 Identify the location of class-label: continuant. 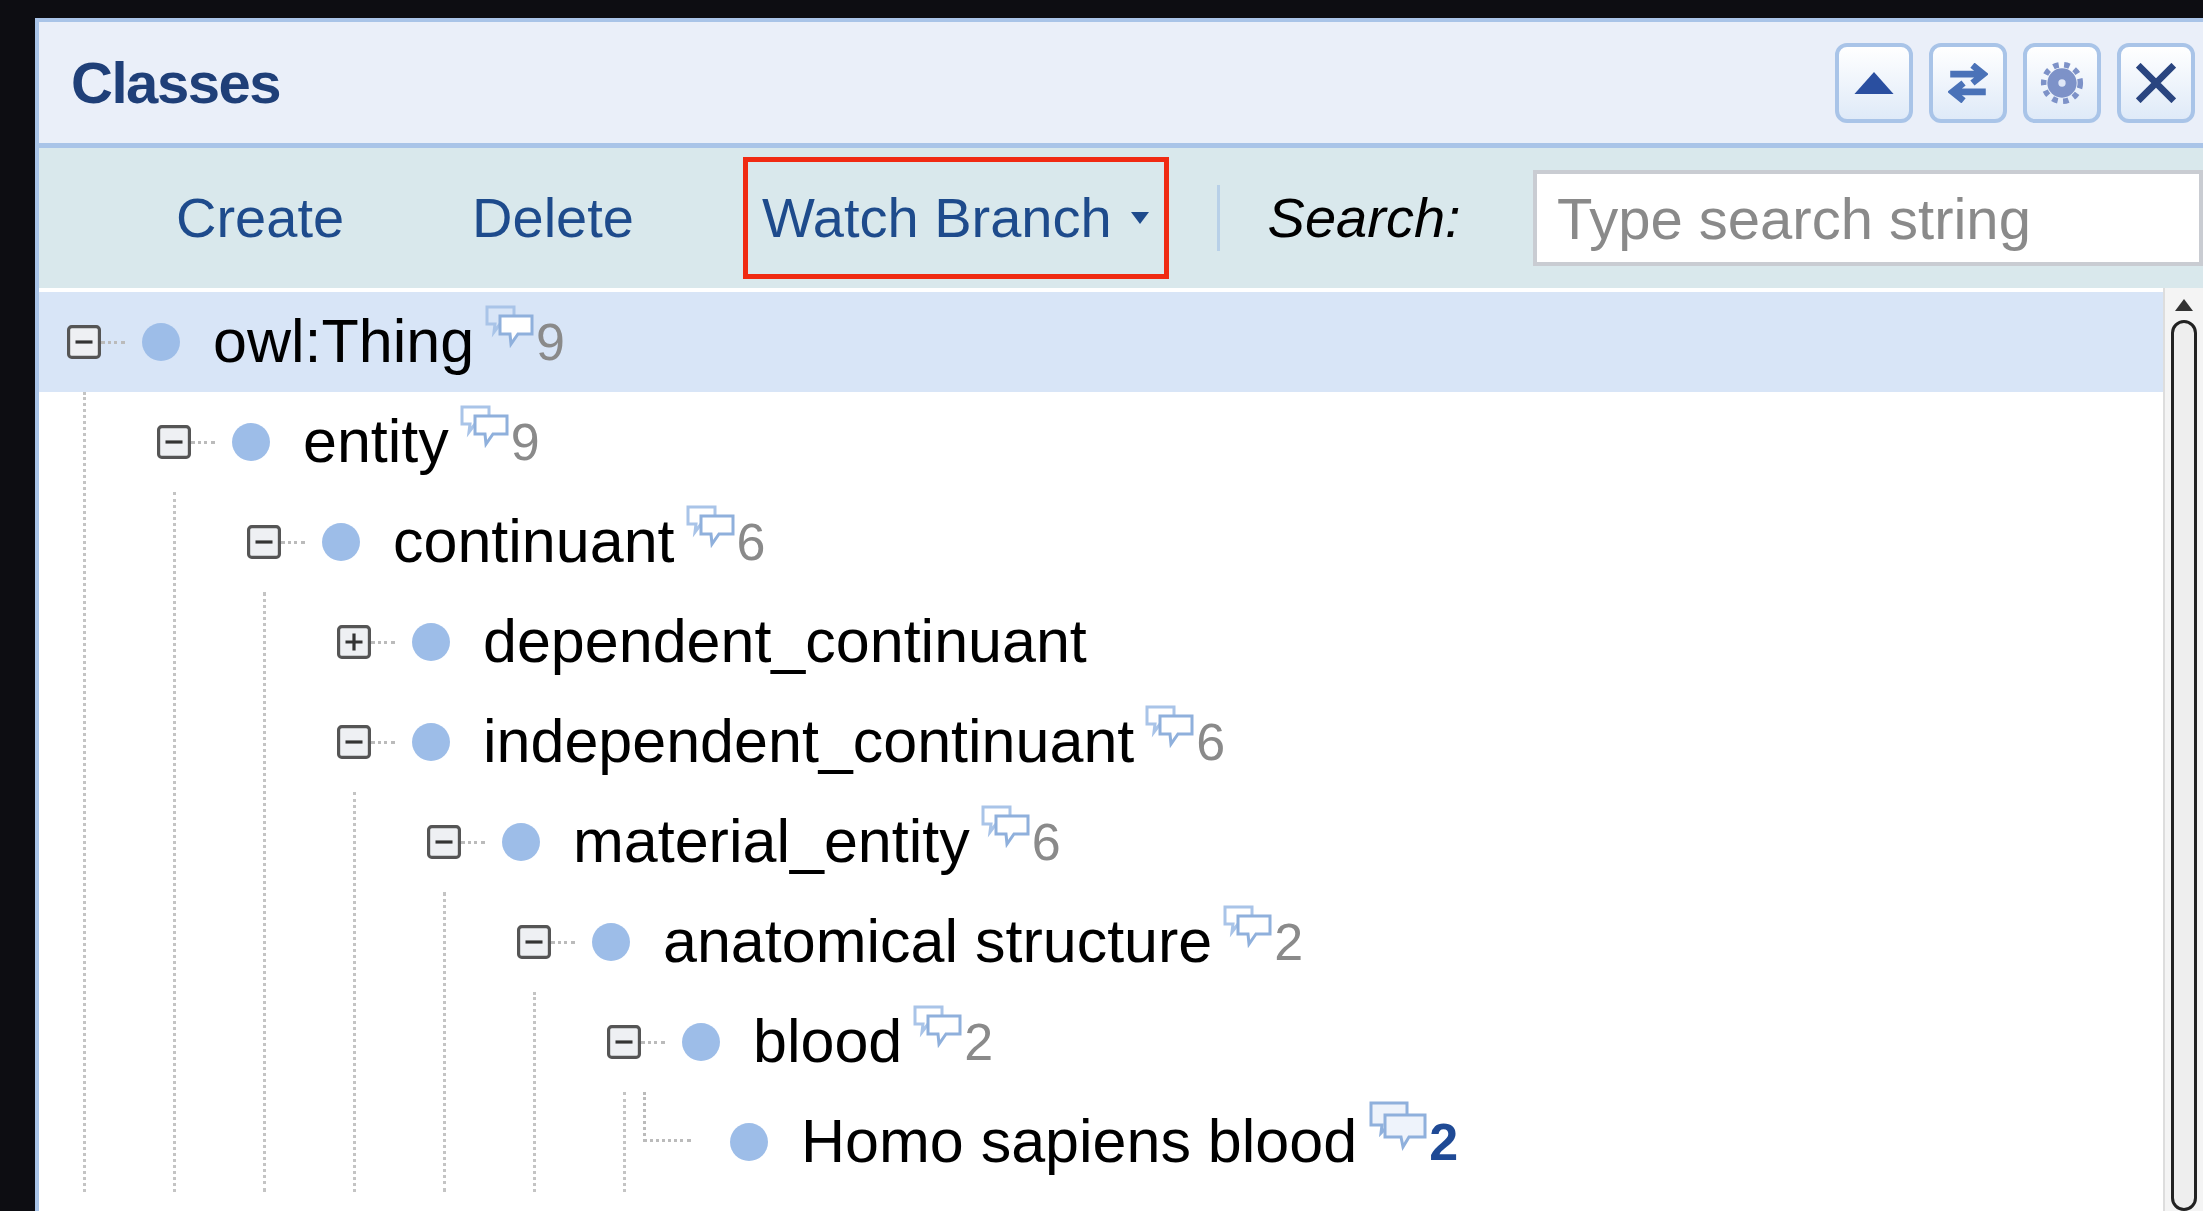
(534, 542).